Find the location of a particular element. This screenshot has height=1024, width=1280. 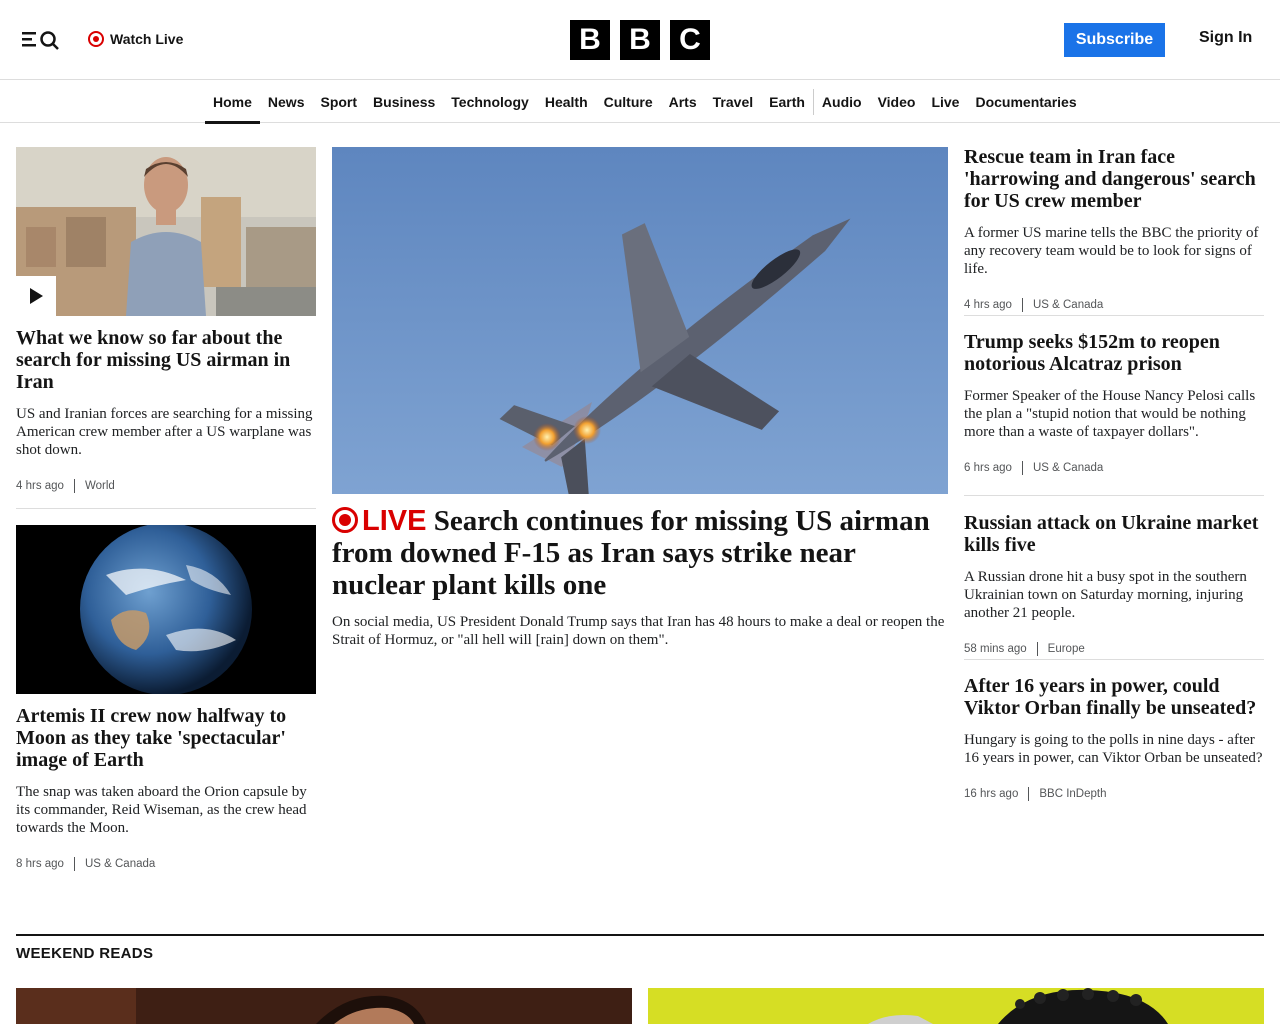

play-video-button is located at coordinates (36, 296).